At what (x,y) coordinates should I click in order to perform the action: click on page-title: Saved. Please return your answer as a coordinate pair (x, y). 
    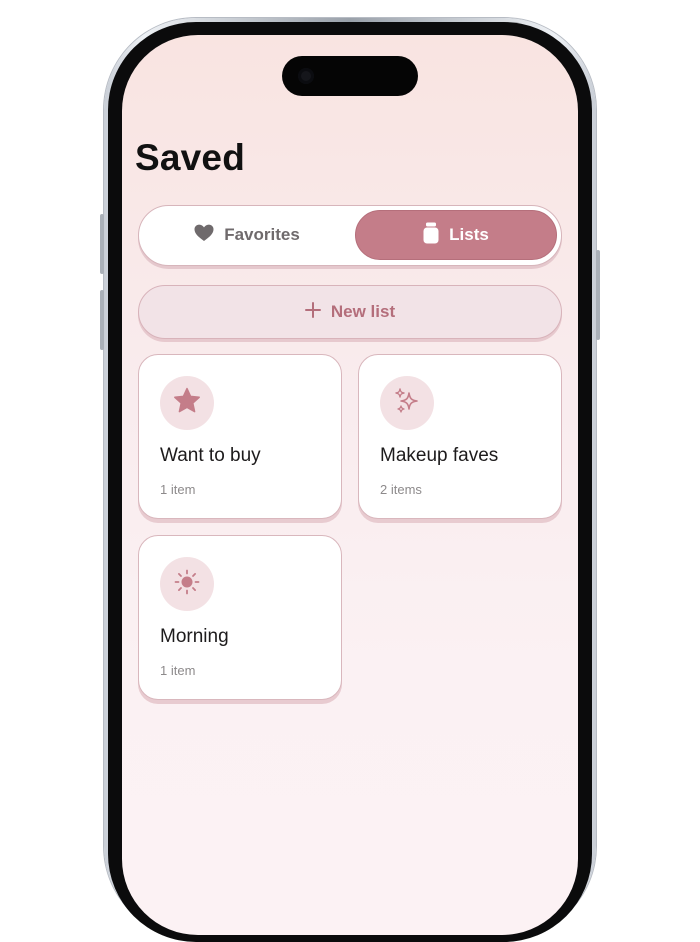
    Looking at the image, I should click on (190, 157).